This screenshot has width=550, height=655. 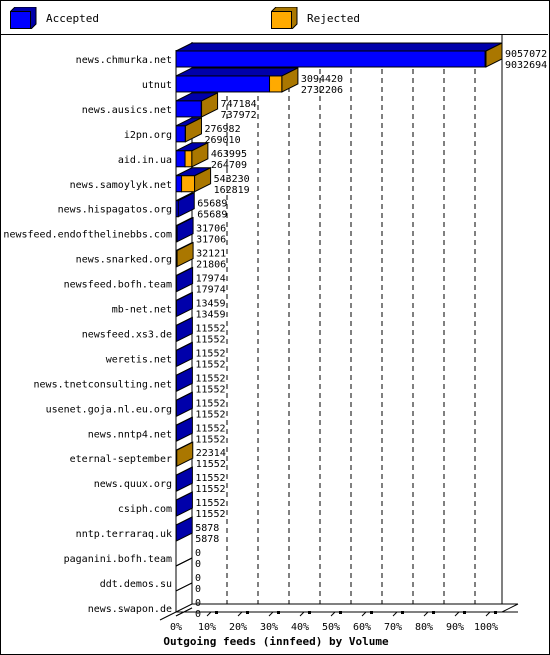 What do you see at coordinates (127, 334) in the screenshot?
I see `category-label: newsfeed.xs3.de` at bounding box center [127, 334].